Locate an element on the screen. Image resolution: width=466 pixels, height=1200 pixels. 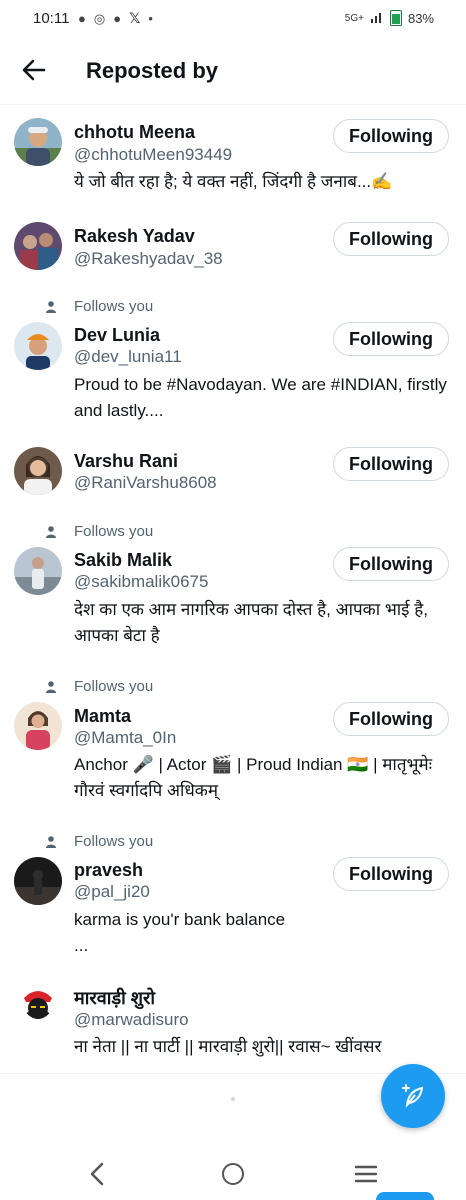
status-bar: 10:11 ● ◎ ● 𝕏 • 5G+ 83% is located at coordinates (233, 19).